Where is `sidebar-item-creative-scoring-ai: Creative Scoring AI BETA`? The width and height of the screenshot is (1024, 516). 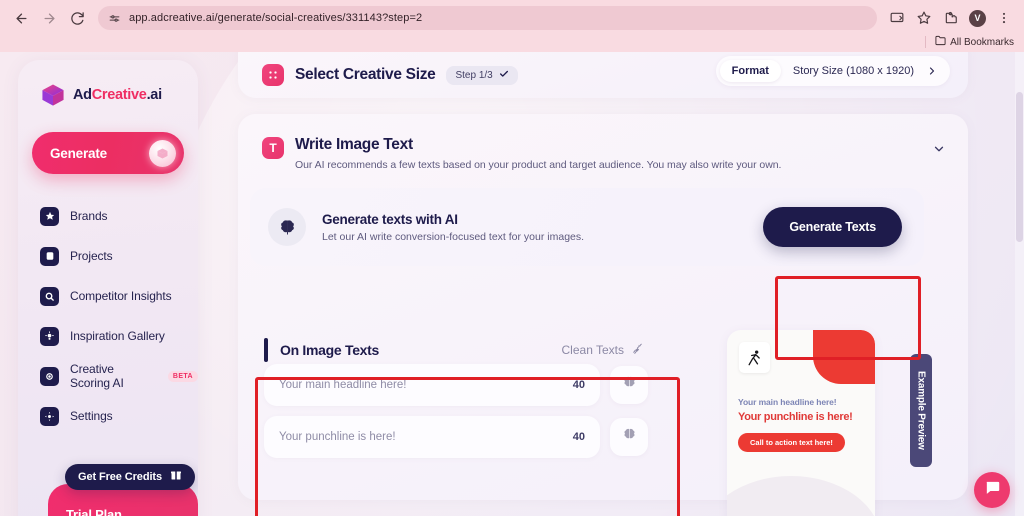
sidebar-item-creative-scoring-ai: Creative Scoring AI BETA is located at coordinates (119, 376).